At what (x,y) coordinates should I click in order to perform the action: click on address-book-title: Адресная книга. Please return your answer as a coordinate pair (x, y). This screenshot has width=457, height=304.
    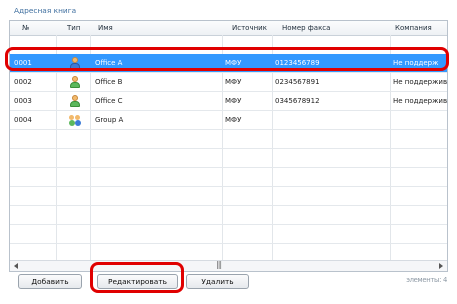
    Looking at the image, I should click on (45, 10).